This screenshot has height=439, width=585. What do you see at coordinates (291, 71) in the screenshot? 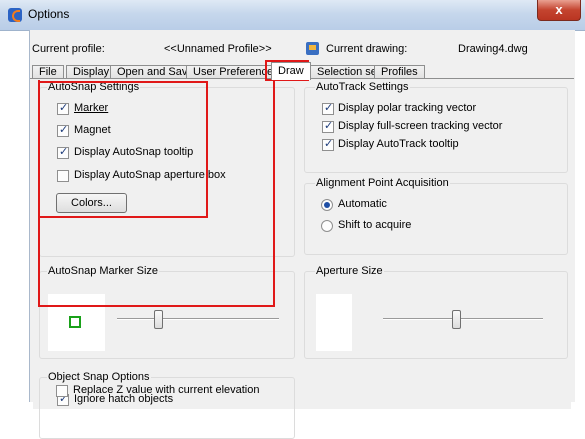
I see `tab-draw: Draw` at bounding box center [291, 71].